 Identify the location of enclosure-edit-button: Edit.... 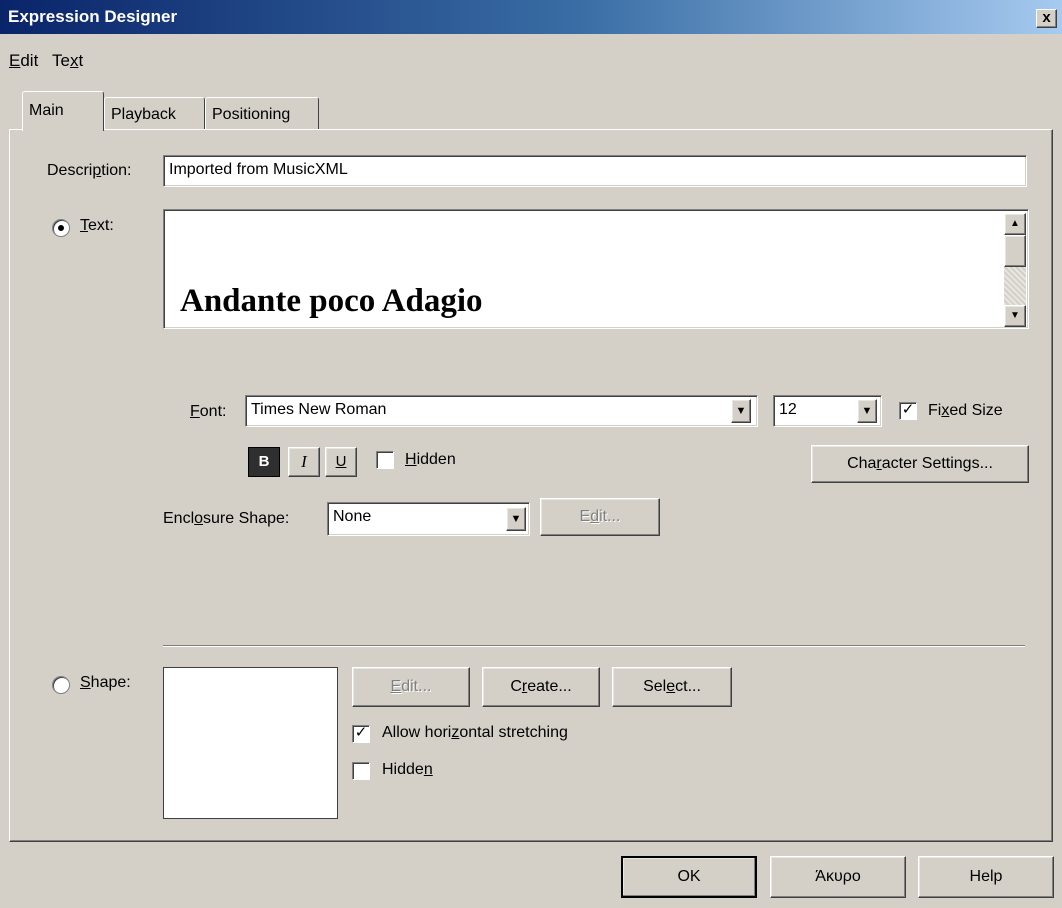
(600, 517).